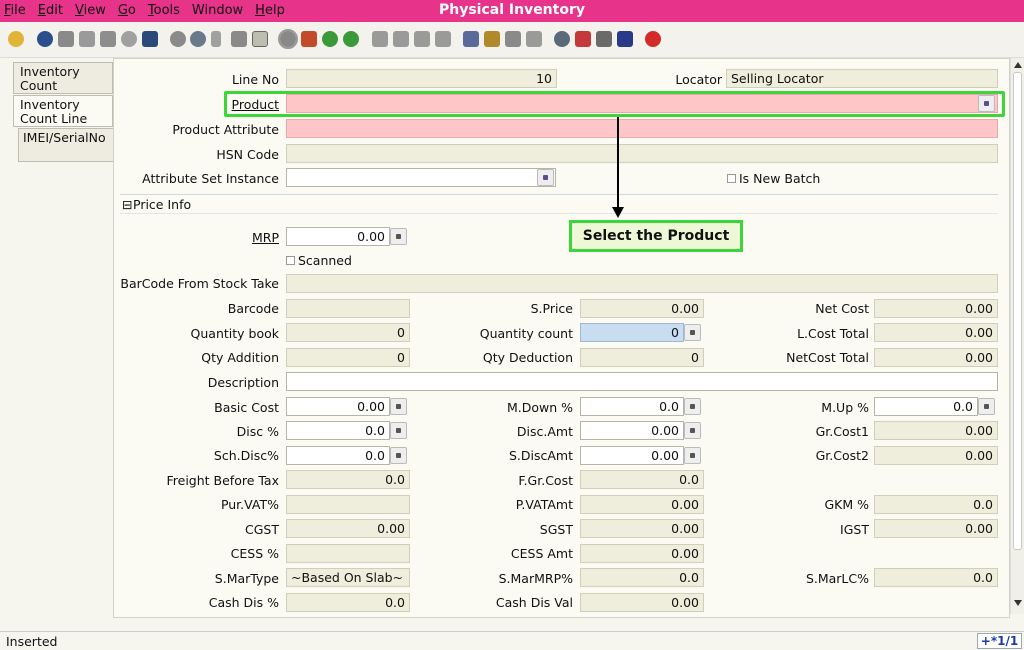  I want to click on net-cost-field: 0.00, so click(936, 308).